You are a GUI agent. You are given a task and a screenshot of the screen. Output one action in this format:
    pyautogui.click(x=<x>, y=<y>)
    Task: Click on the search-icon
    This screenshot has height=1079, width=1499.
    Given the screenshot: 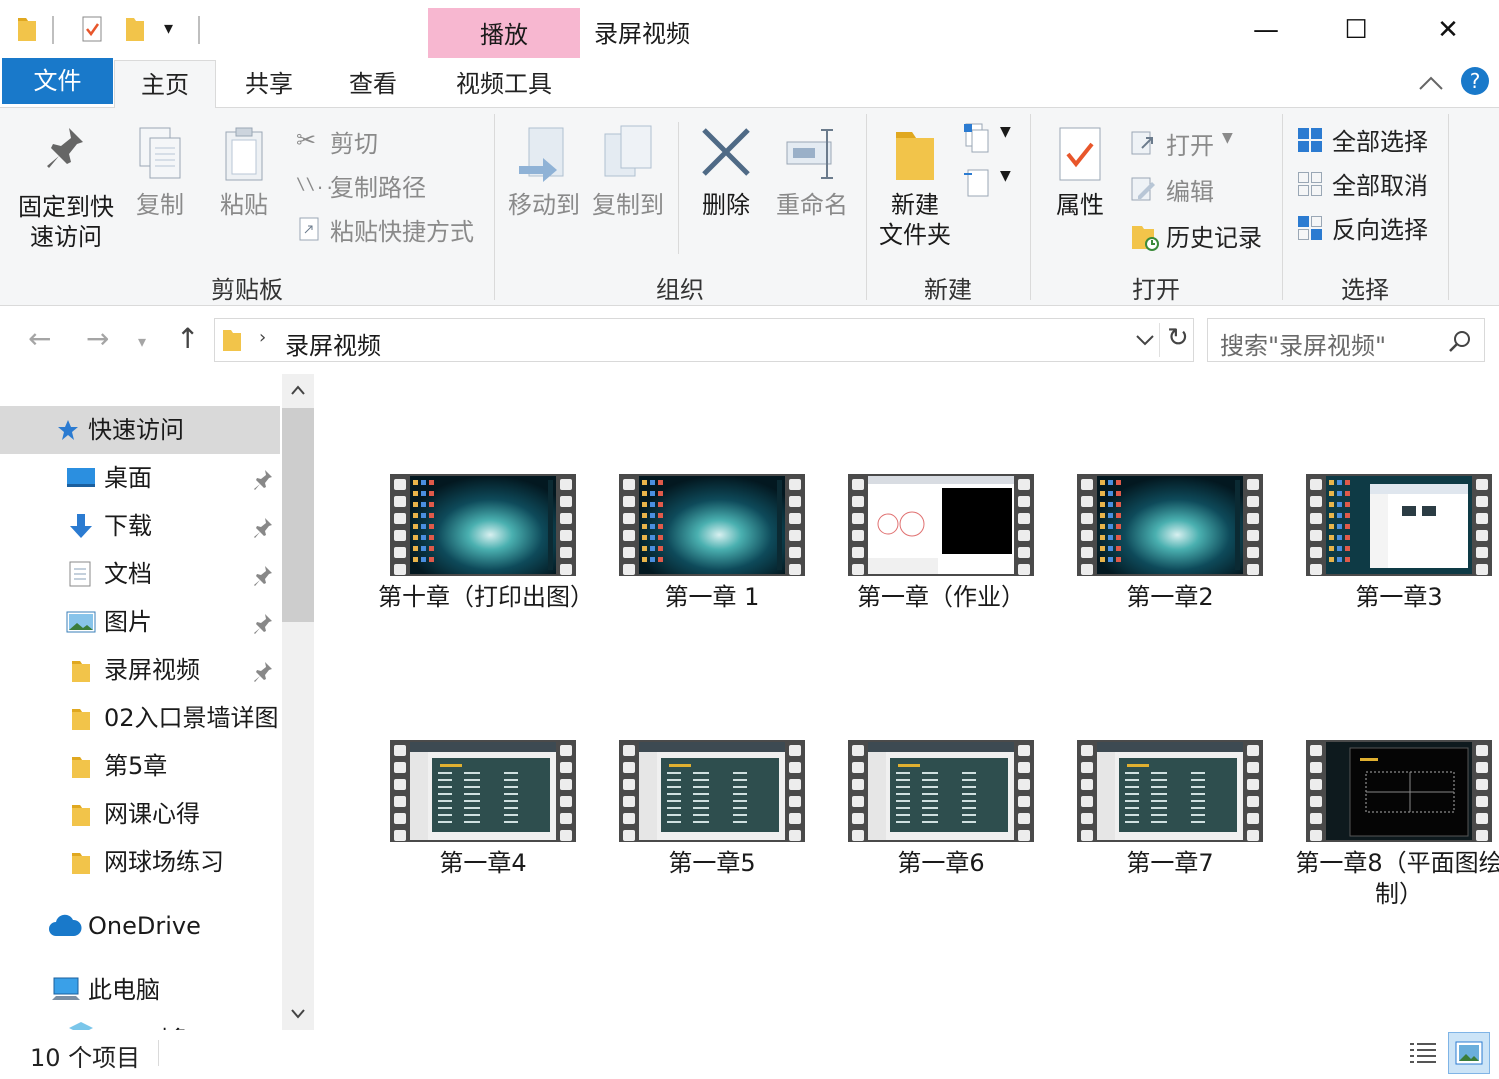 What is the action you would take?
    pyautogui.click(x=1460, y=341)
    